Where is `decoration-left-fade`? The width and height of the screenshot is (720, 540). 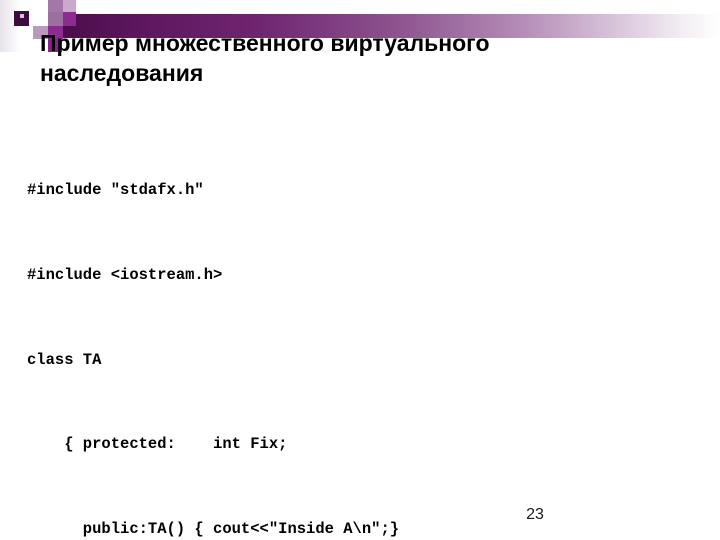
decoration-left-fade is located at coordinates (10, 26).